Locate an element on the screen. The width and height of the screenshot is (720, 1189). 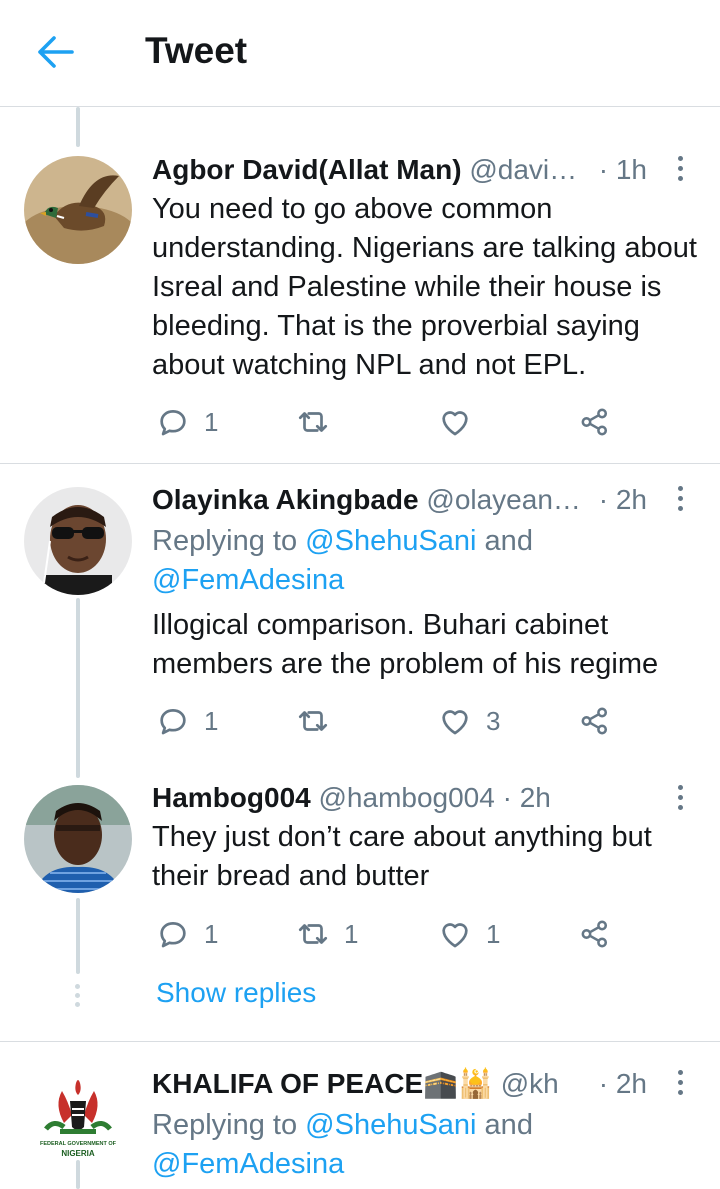
tweet-actions: 1 is located at coordinates (387, 422).